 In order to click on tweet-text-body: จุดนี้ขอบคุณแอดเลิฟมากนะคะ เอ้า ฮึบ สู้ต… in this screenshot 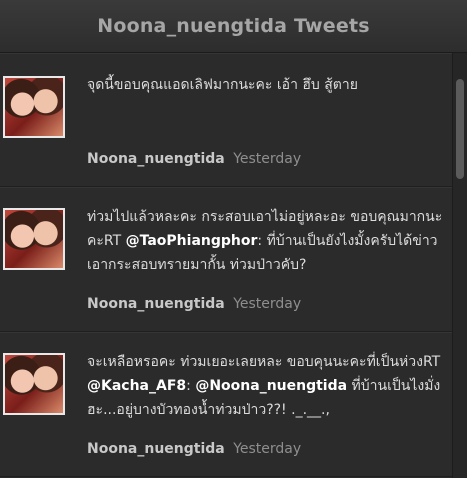, I will do `click(222, 85)`.